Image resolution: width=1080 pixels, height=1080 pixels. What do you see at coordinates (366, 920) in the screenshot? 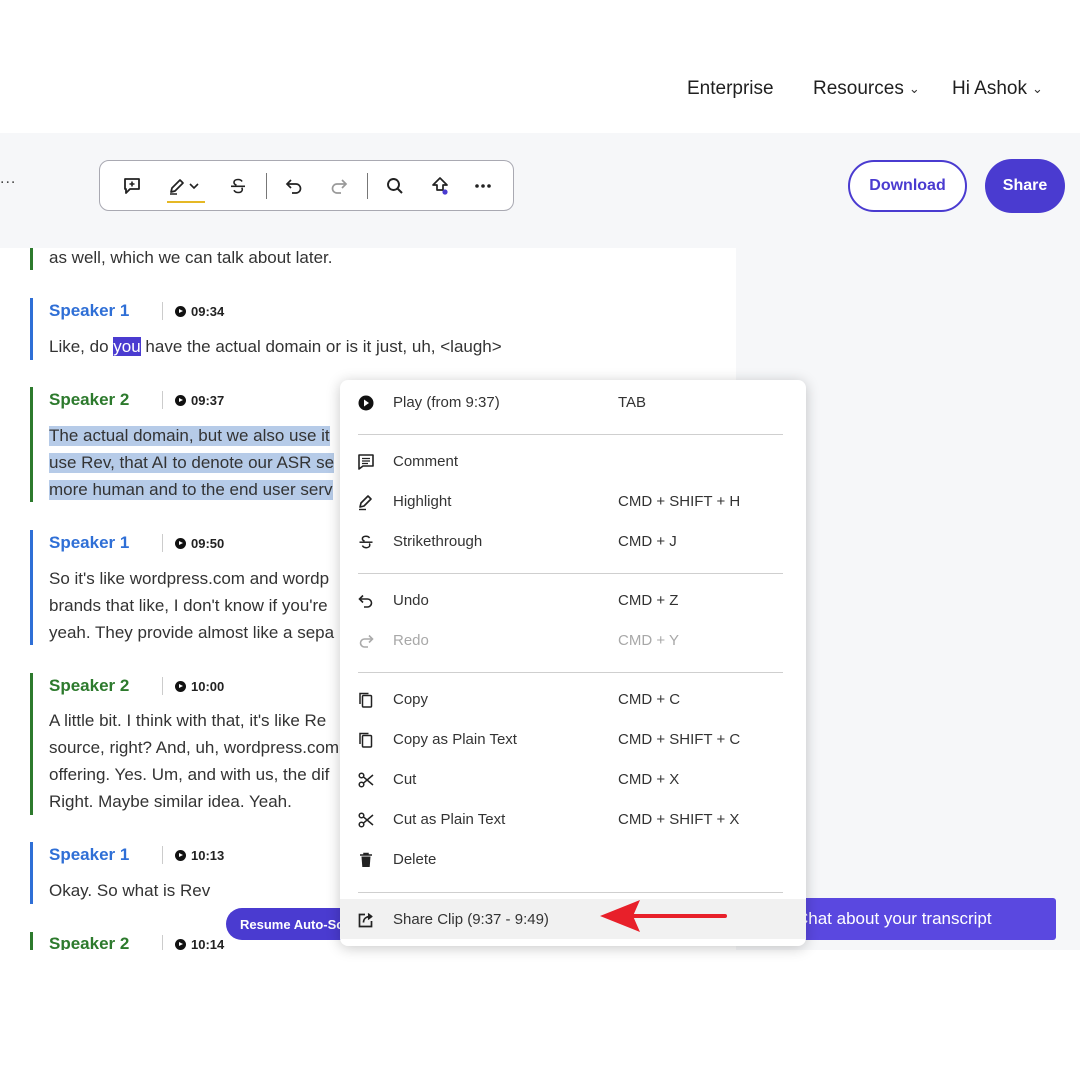
I see `share-icon` at bounding box center [366, 920].